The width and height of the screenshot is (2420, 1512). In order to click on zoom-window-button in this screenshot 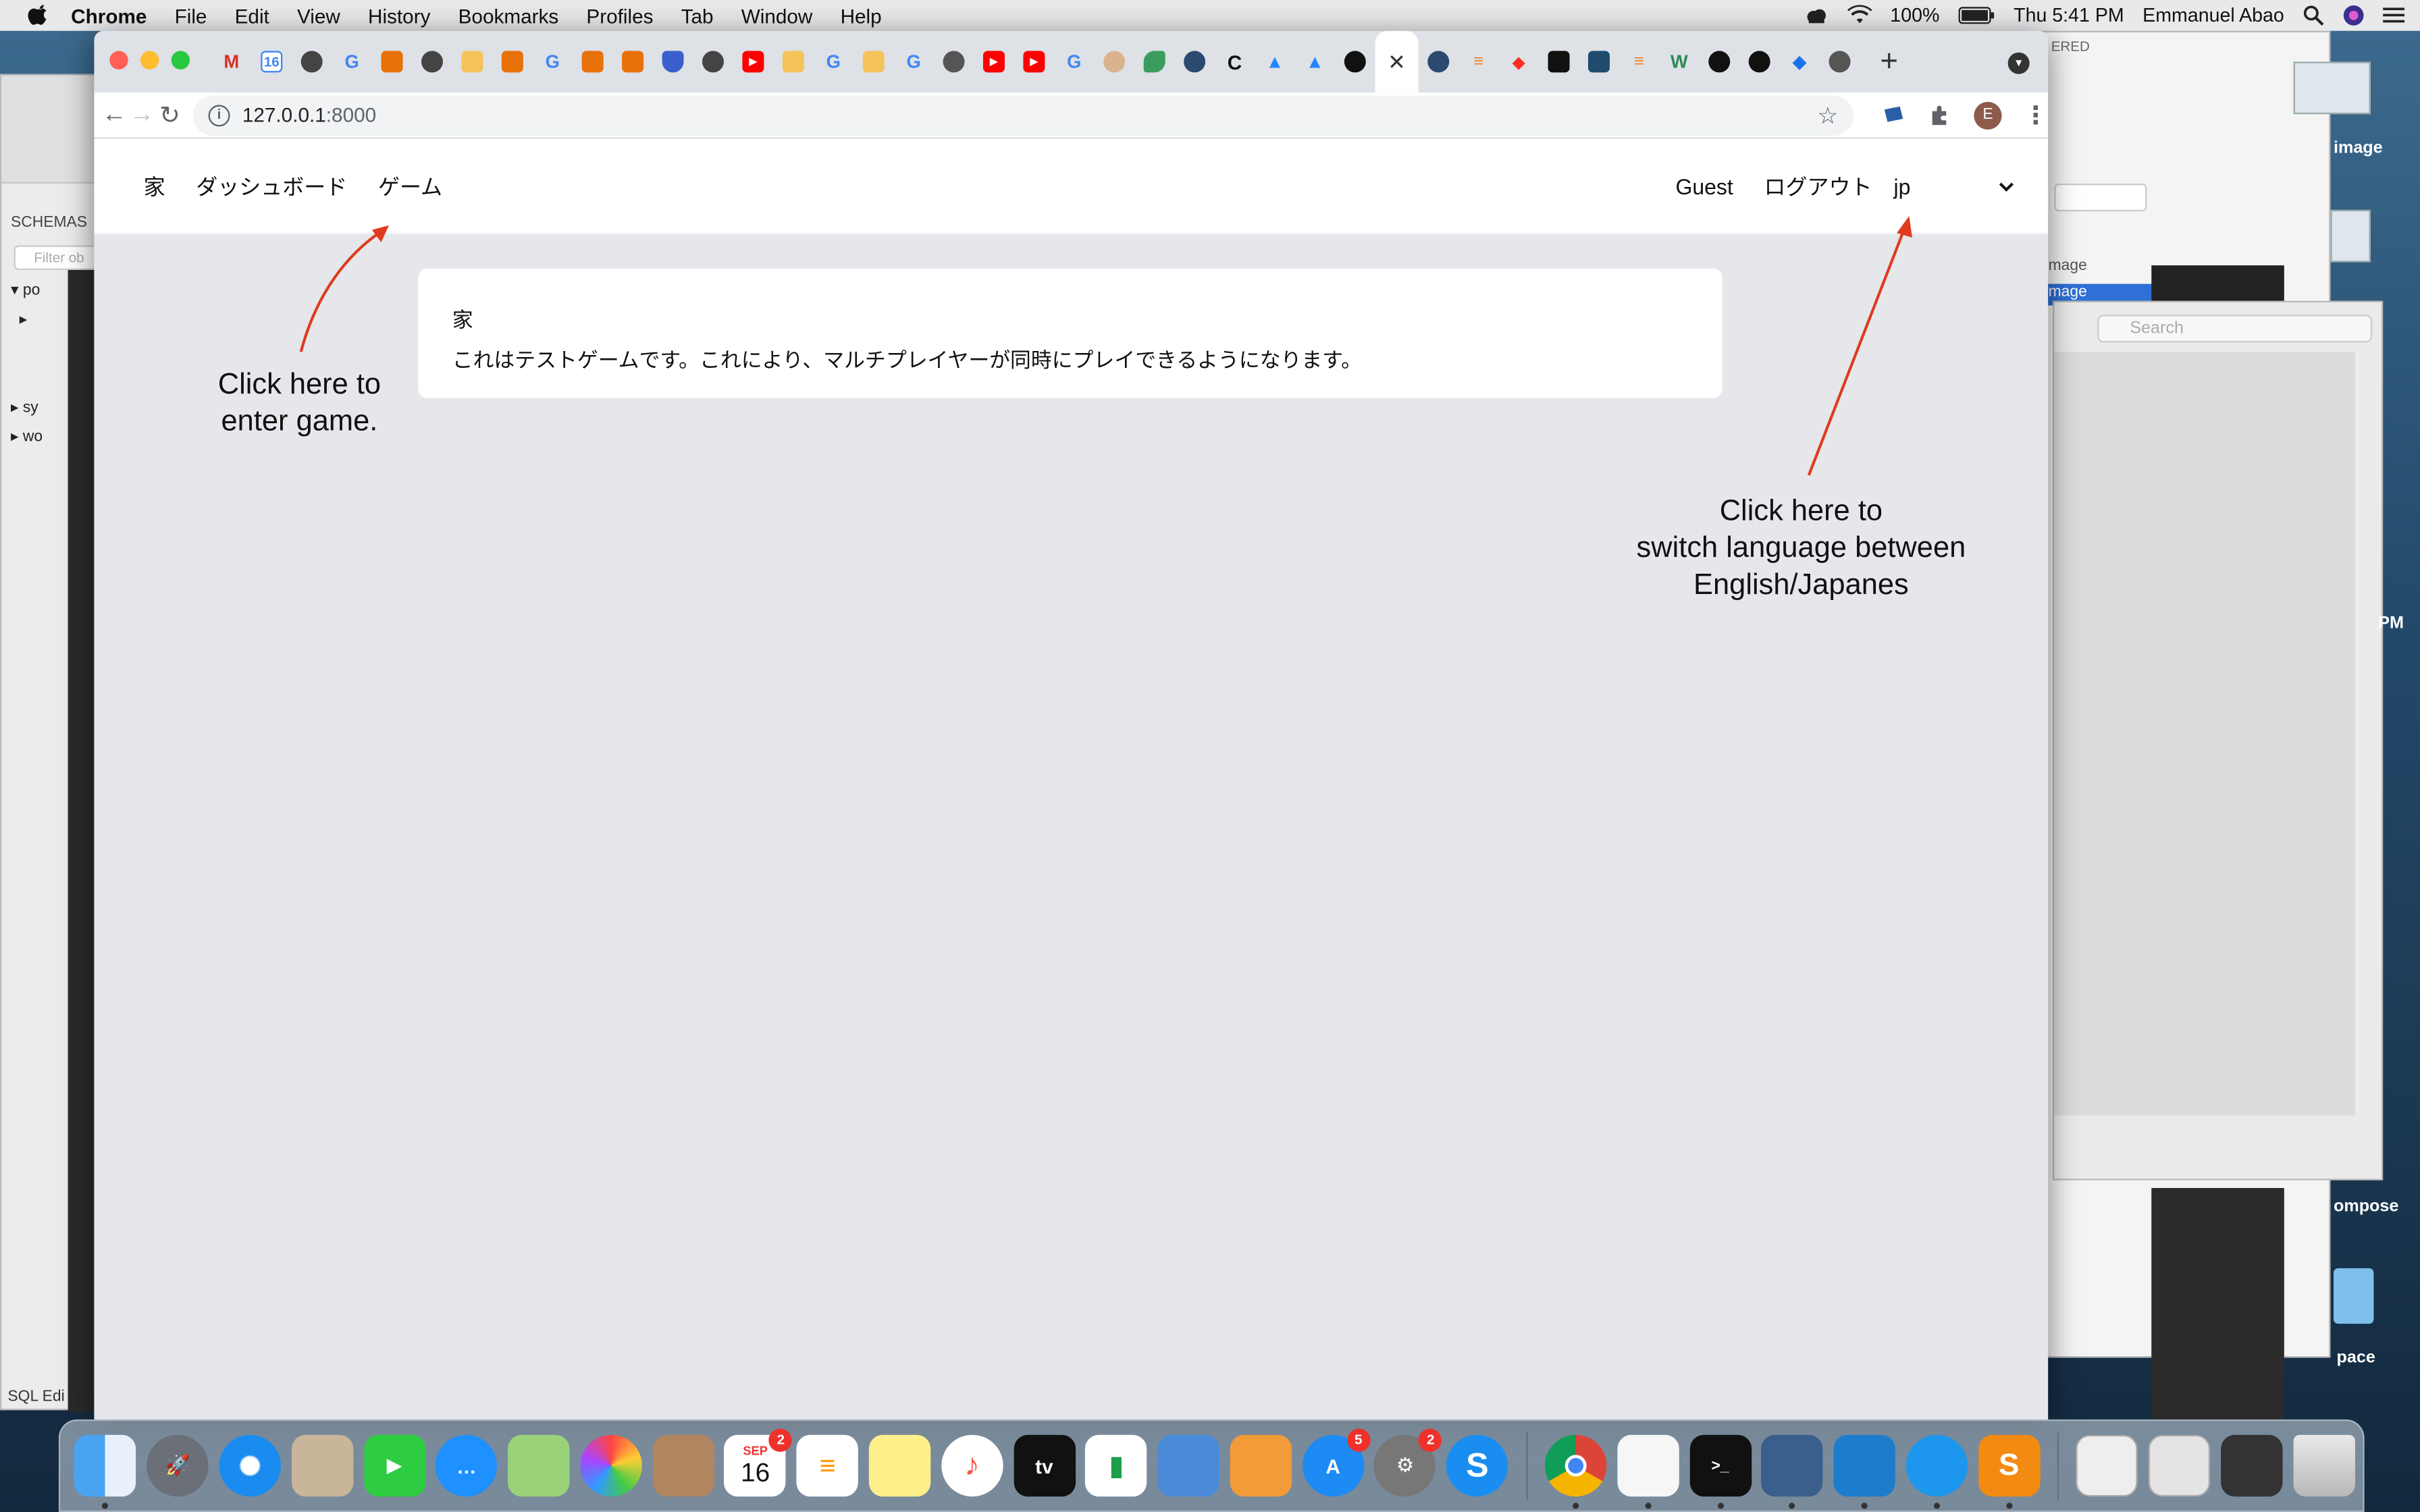, I will do `click(180, 60)`.